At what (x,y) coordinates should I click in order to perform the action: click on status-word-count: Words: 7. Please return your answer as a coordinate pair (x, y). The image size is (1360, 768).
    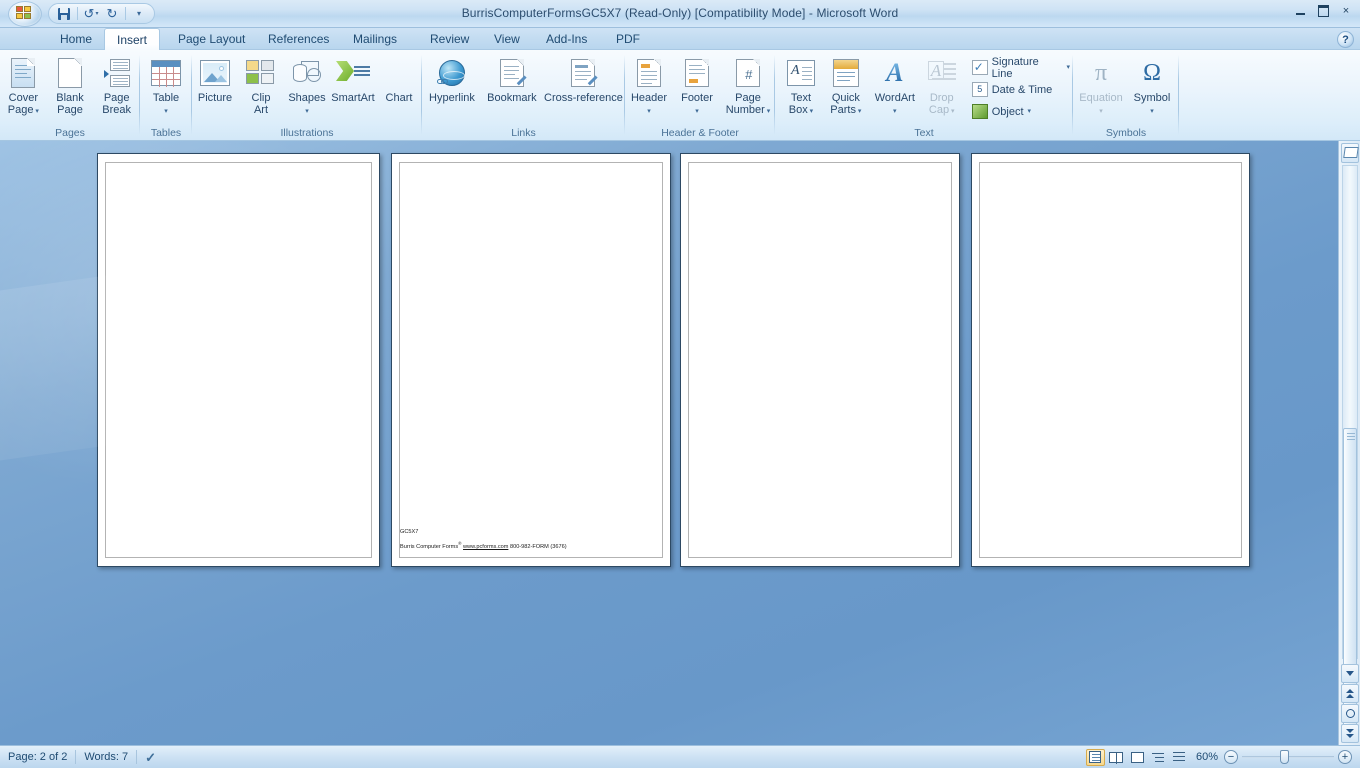
    Looking at the image, I should click on (106, 757).